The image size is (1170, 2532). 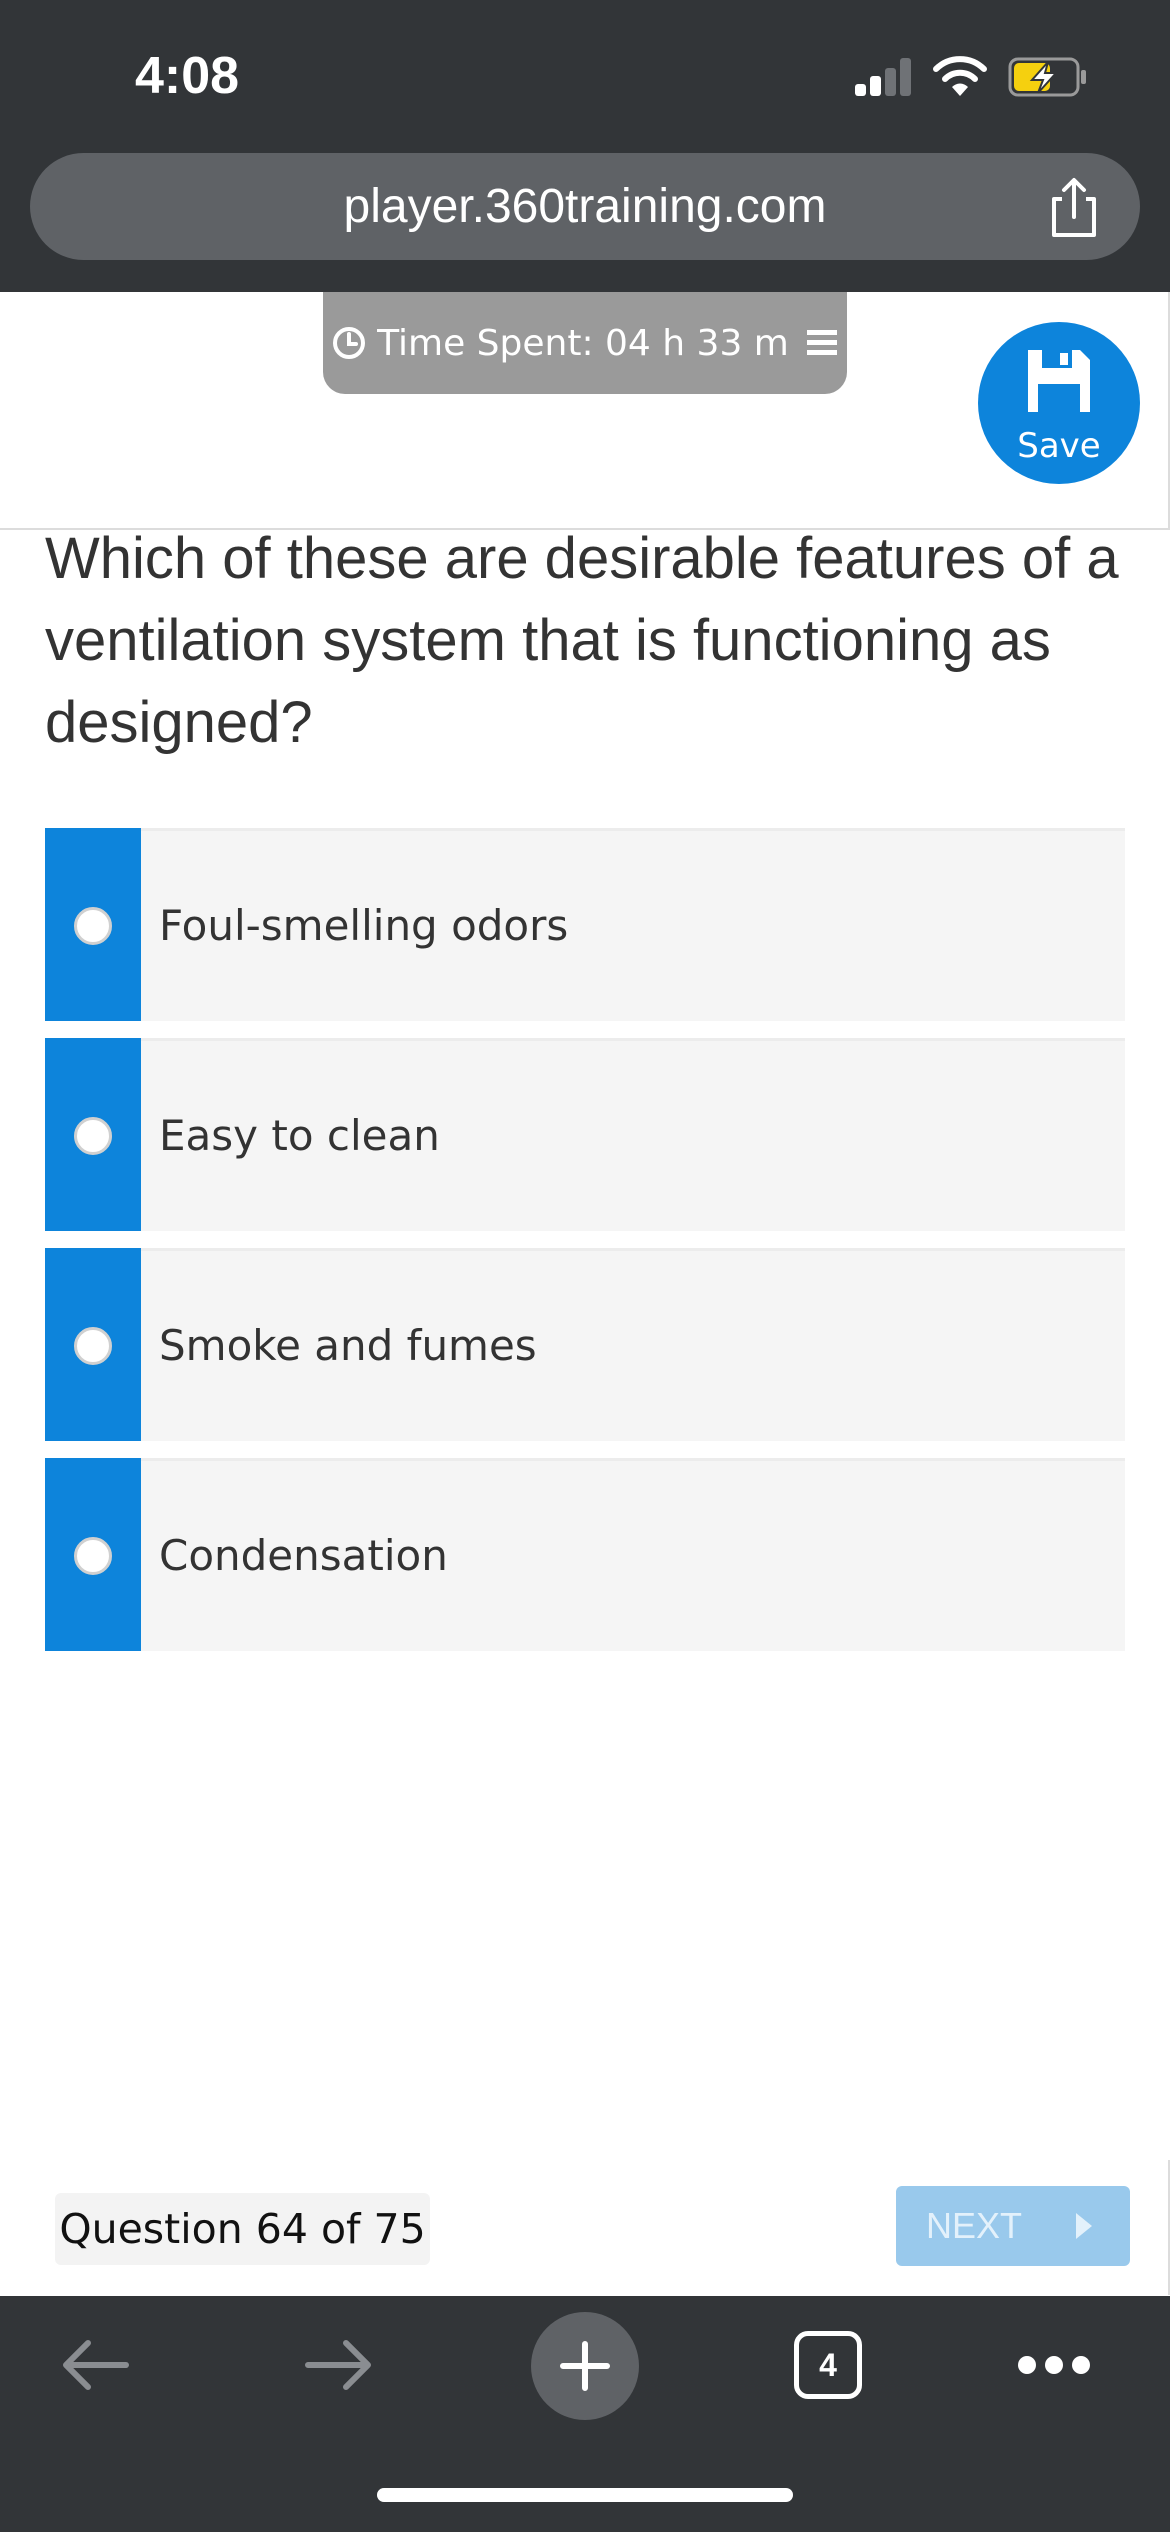 I want to click on url-text: player.360training.com, so click(x=585, y=206).